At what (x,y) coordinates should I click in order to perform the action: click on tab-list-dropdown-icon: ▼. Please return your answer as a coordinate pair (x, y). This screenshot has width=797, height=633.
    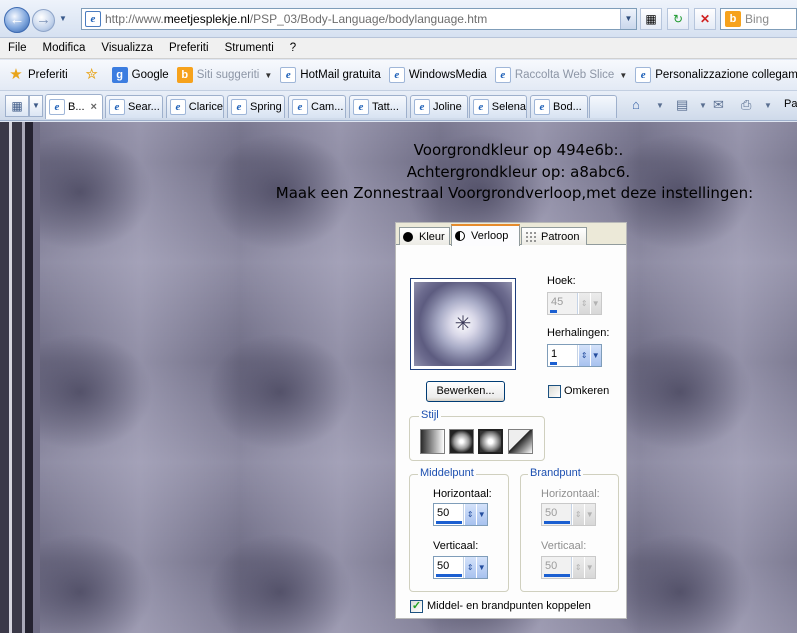
    Looking at the image, I should click on (36, 106).